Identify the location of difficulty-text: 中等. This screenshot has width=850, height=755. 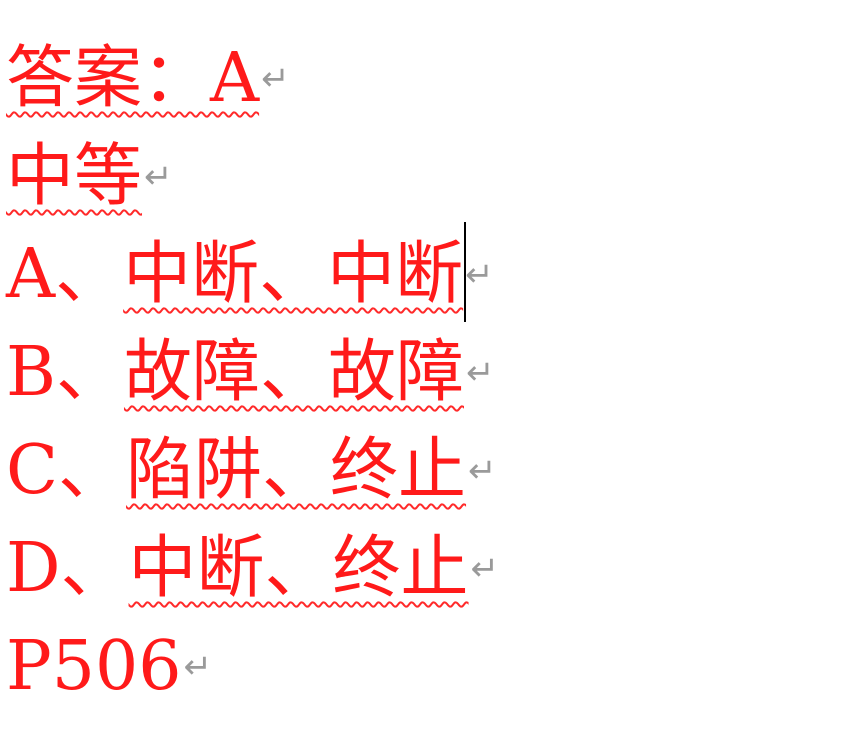
(74, 176).